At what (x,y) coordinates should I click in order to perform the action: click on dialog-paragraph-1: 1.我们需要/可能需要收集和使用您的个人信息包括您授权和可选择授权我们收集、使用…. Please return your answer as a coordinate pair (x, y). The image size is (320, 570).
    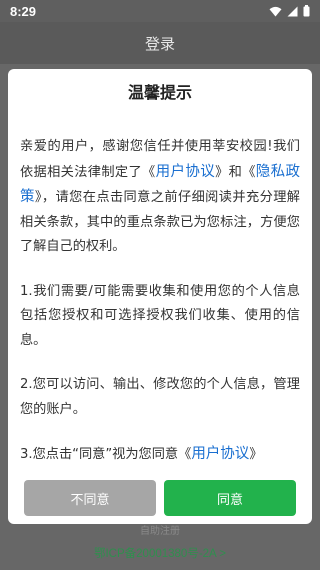
    Looking at the image, I should click on (160, 315).